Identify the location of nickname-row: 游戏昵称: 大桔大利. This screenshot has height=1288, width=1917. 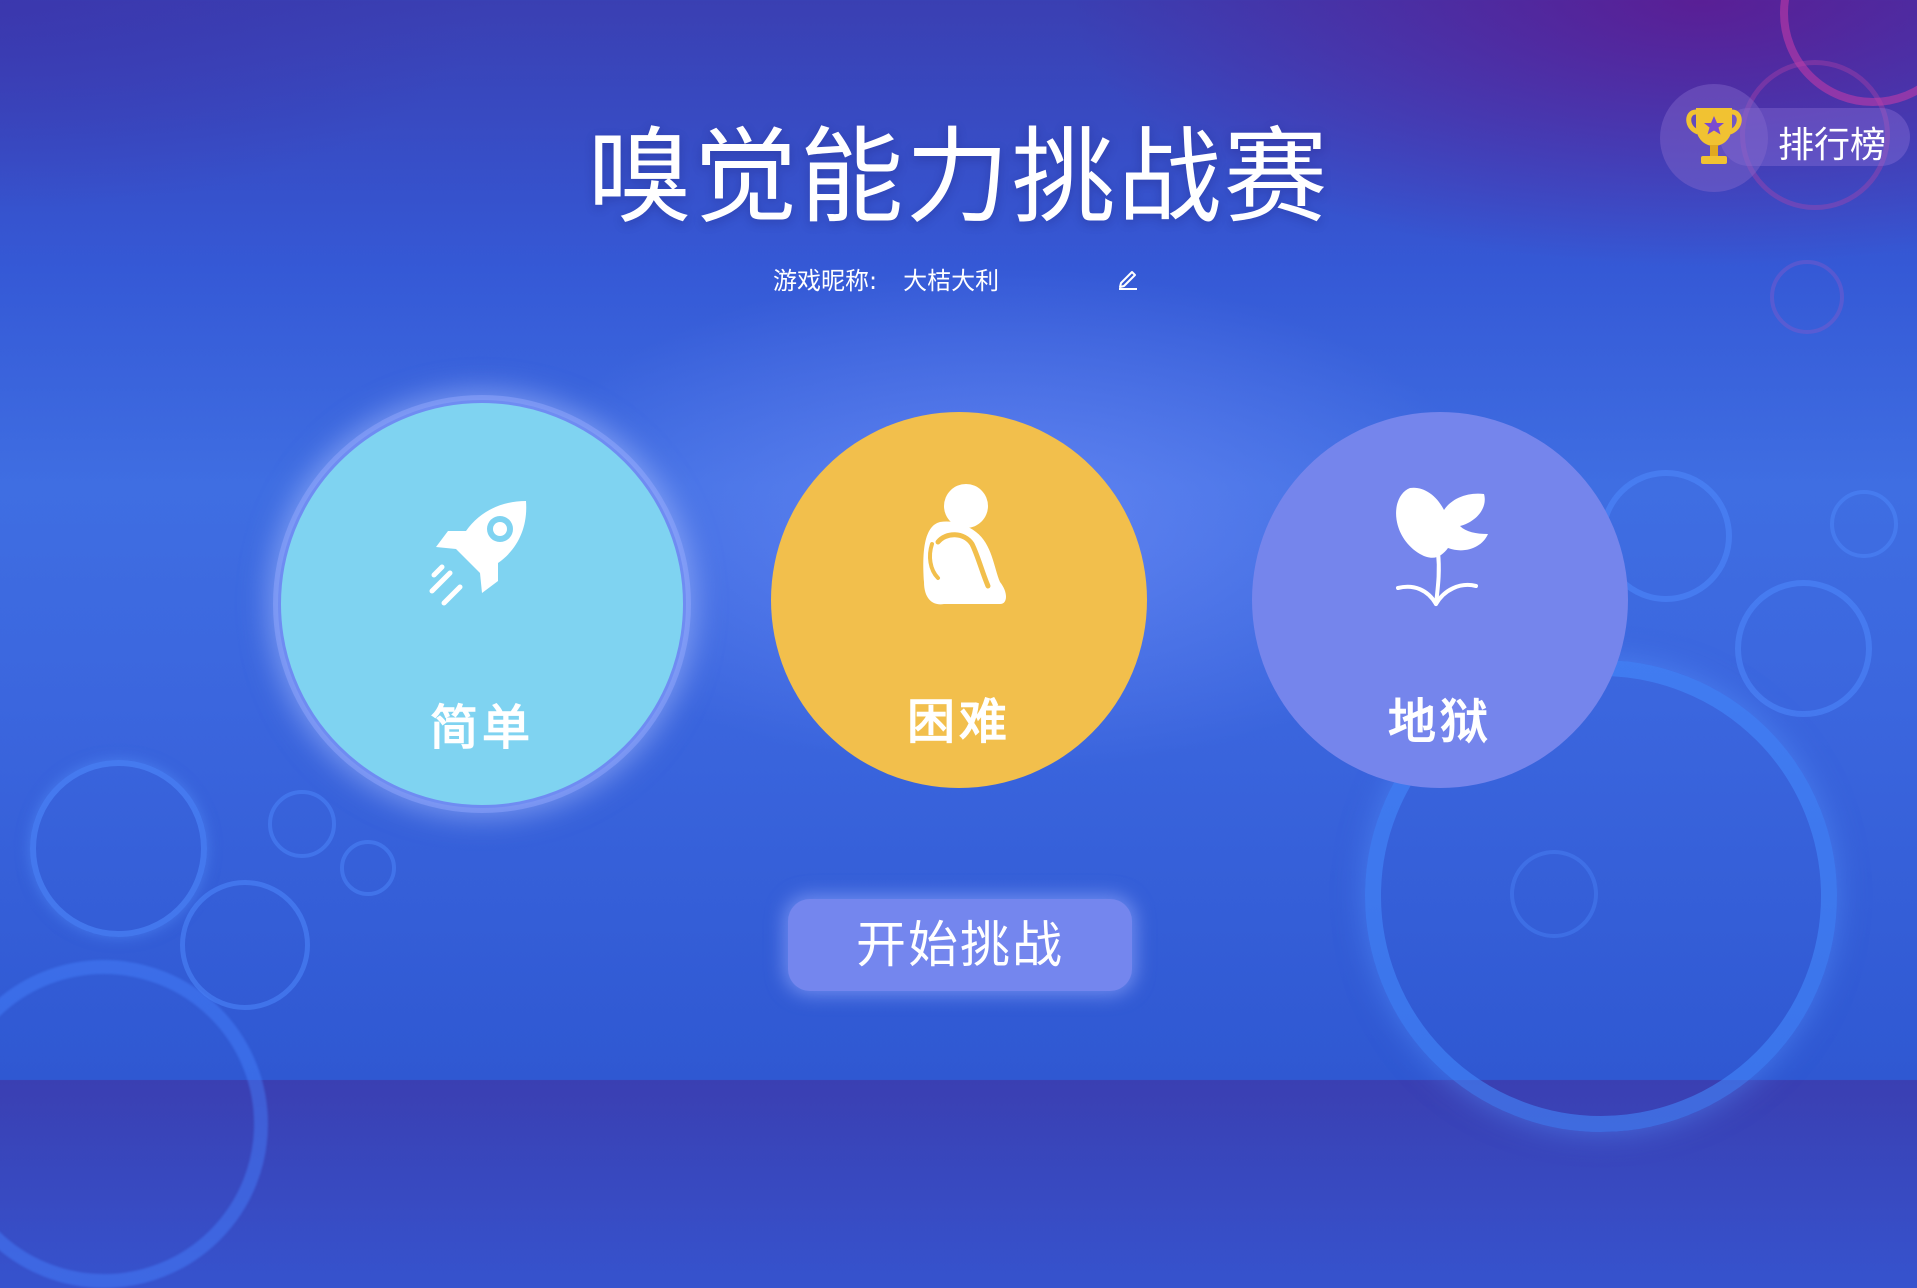
(958, 278).